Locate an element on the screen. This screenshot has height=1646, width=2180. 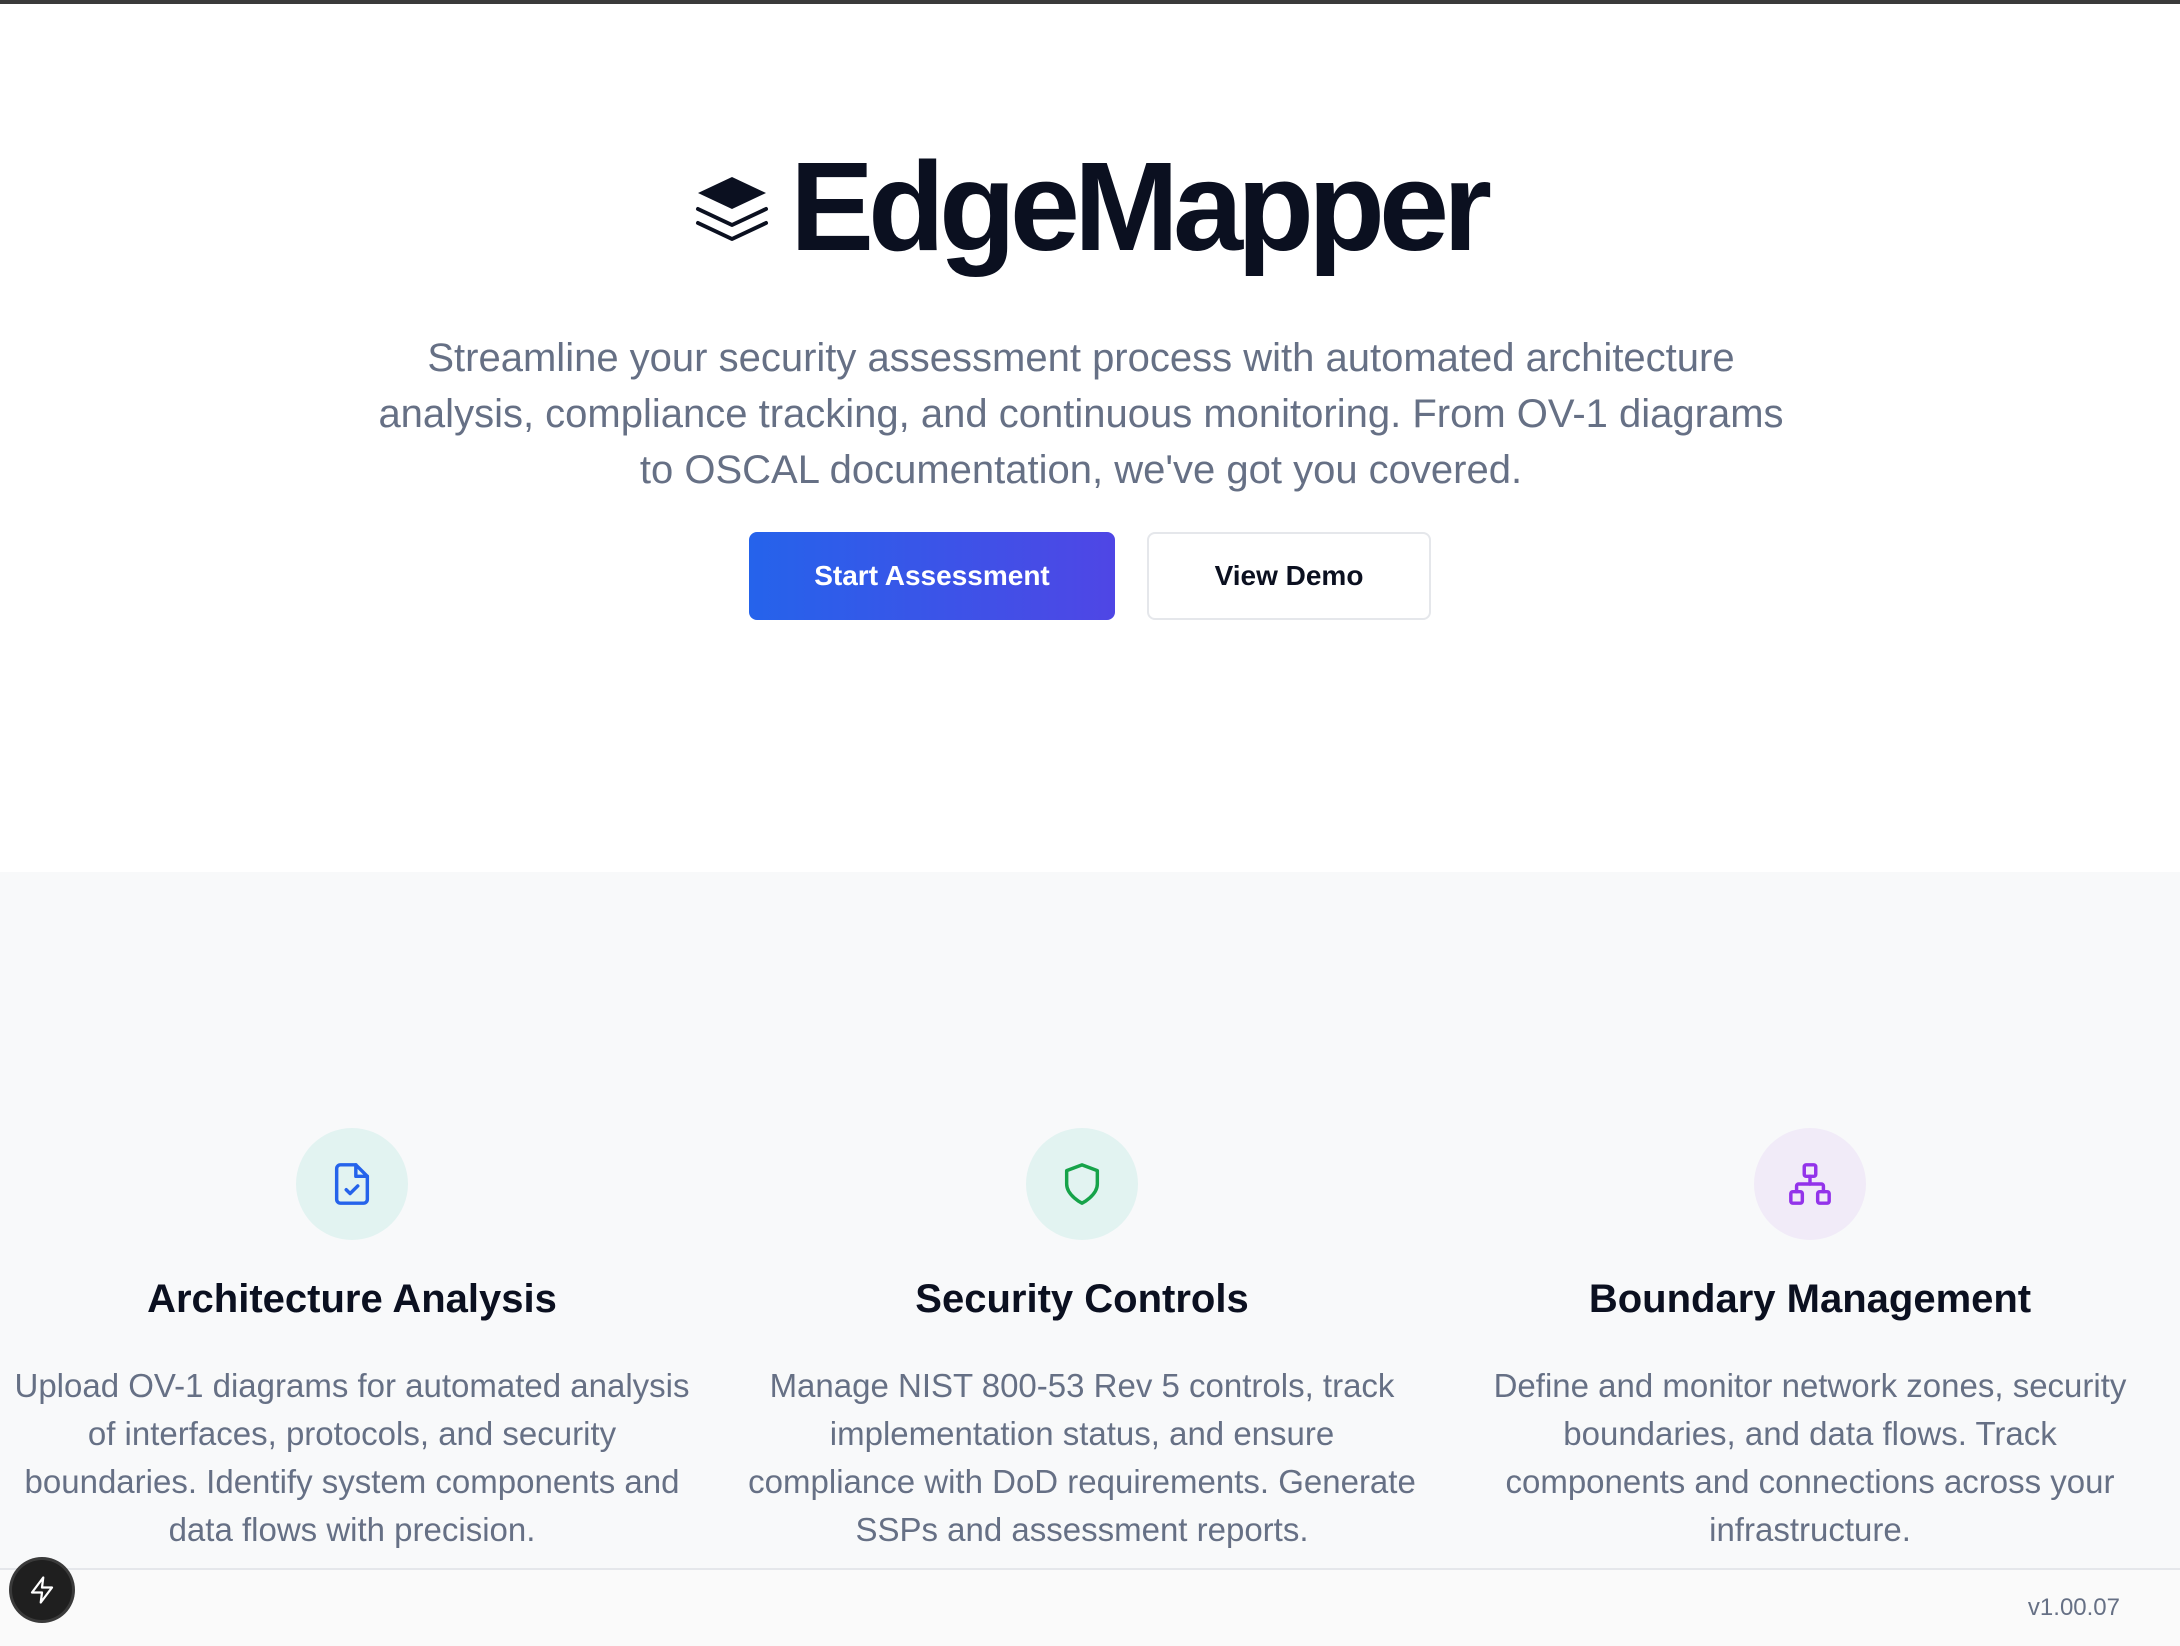
cta-row: Start Assessment View Demo is located at coordinates (1090, 576).